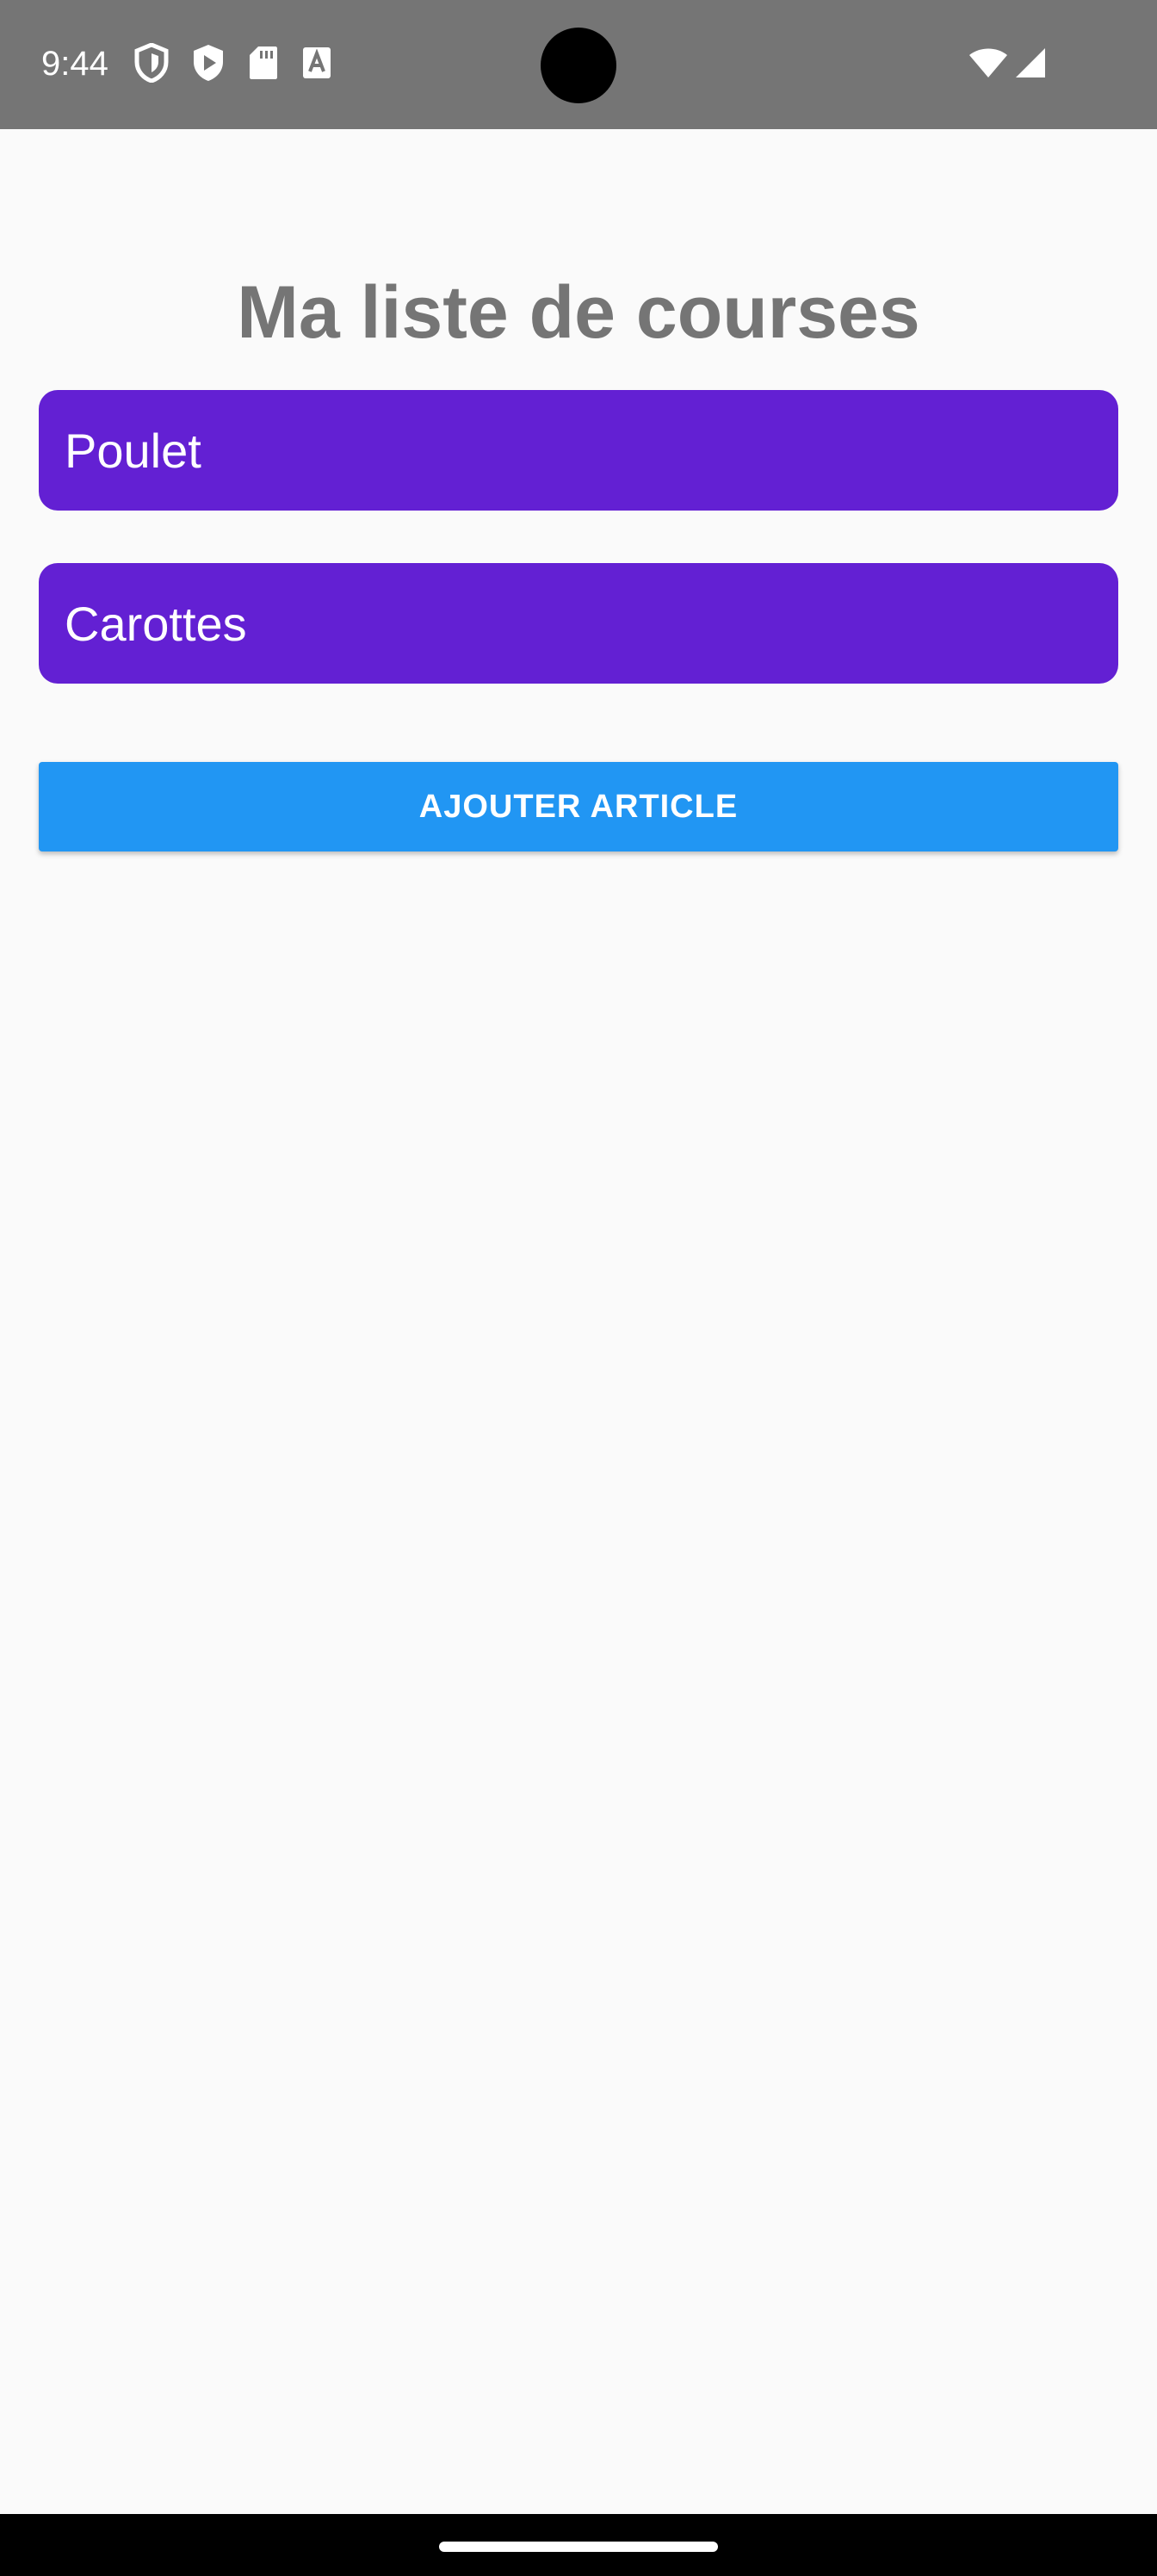 The width and height of the screenshot is (1157, 2576). What do you see at coordinates (209, 63) in the screenshot?
I see `play-protect-icon` at bounding box center [209, 63].